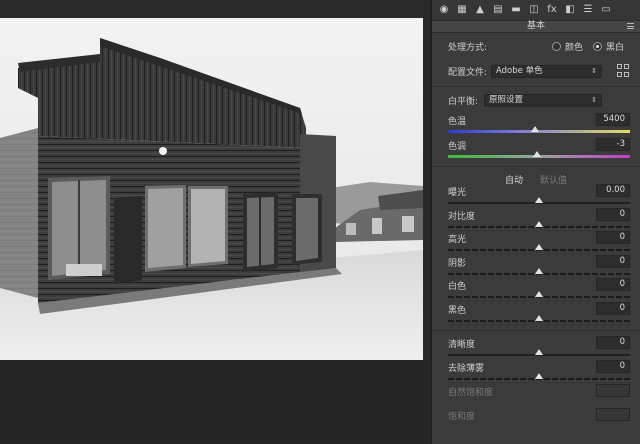  Describe the element at coordinates (462, 10) in the screenshot. I see `tone-curve-tab-icon: ▦` at that location.